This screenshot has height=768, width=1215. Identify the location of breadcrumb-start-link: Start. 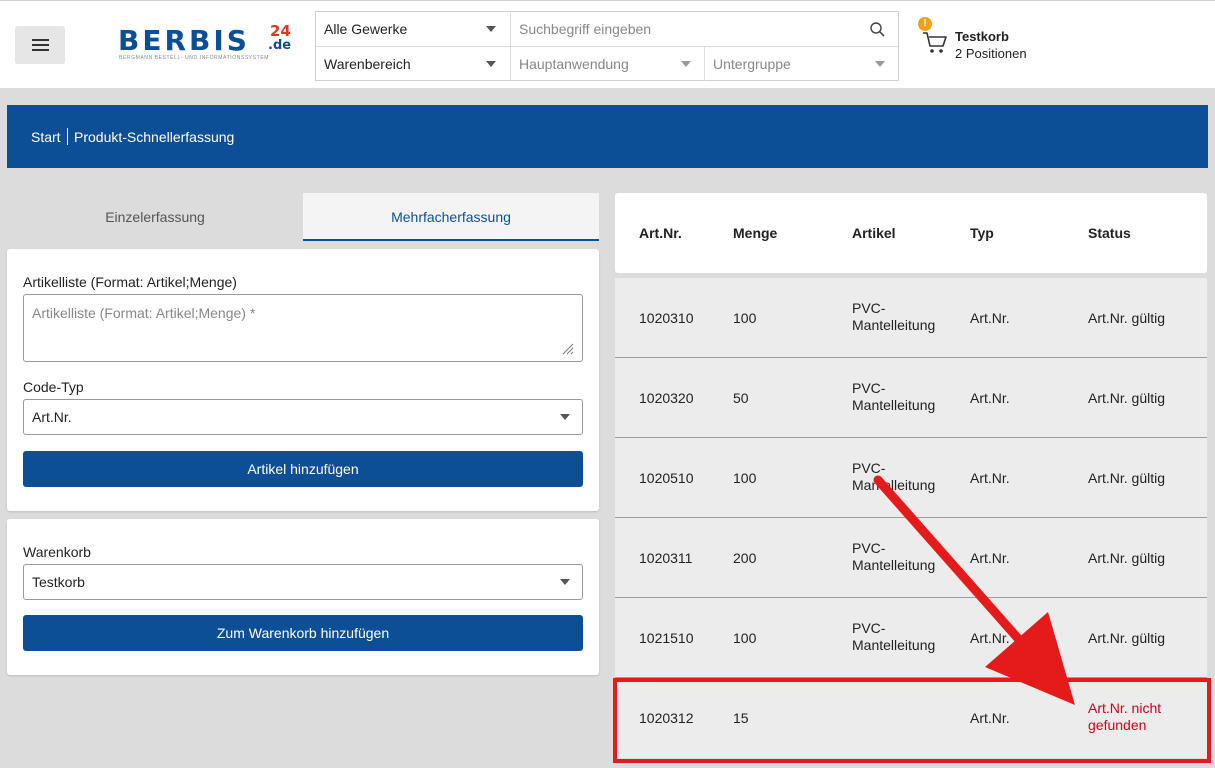
(46, 137).